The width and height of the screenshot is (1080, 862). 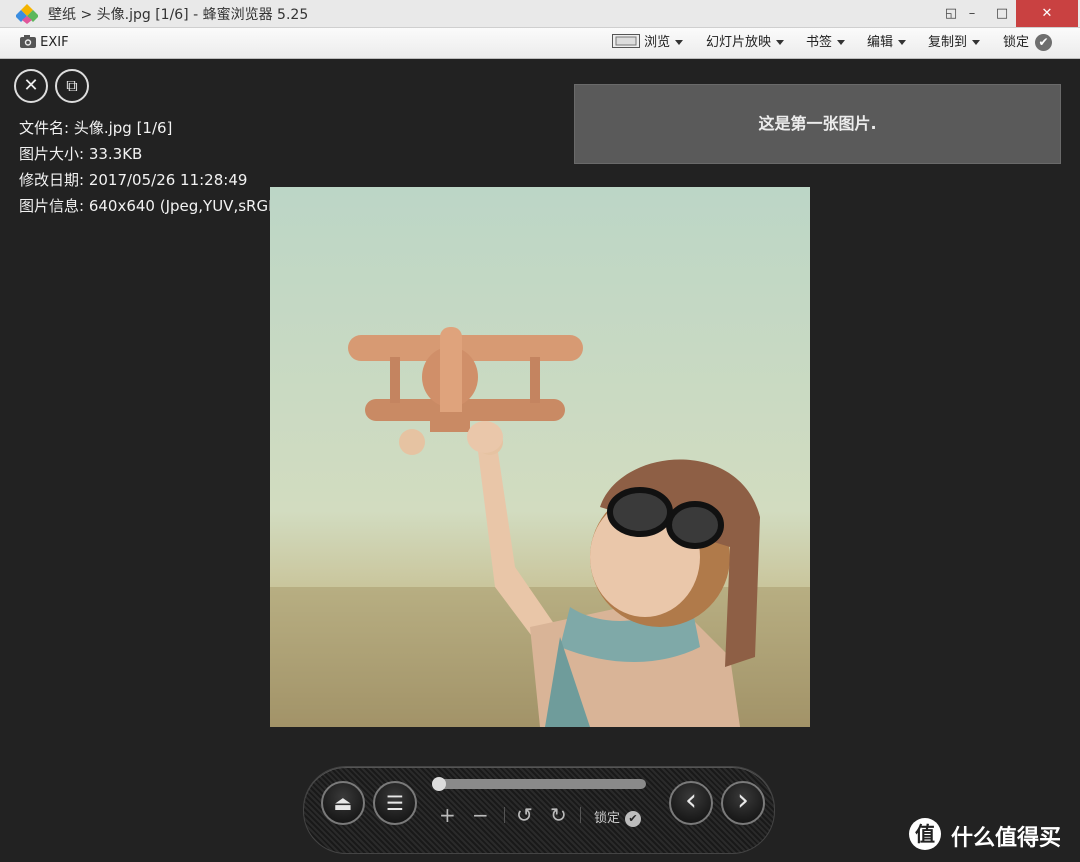 What do you see at coordinates (27, 14) in the screenshot?
I see `app-logo-icon` at bounding box center [27, 14].